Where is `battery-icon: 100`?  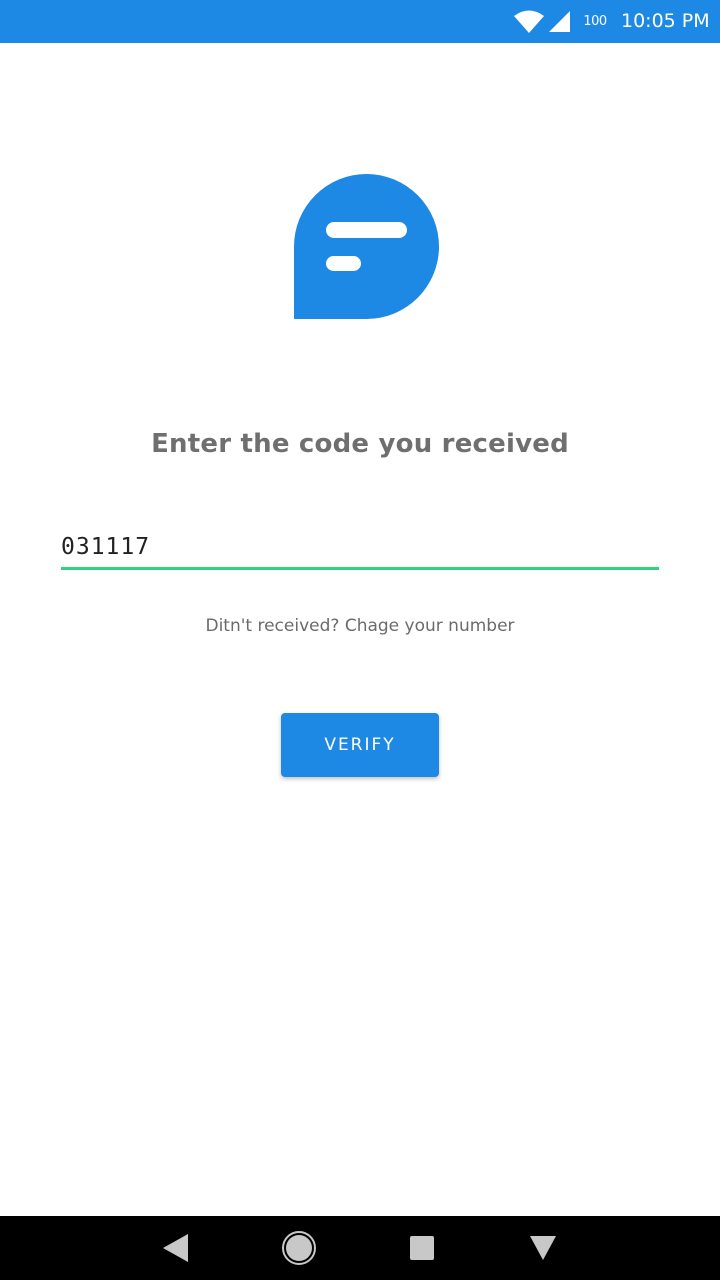 battery-icon: 100 is located at coordinates (595, 21).